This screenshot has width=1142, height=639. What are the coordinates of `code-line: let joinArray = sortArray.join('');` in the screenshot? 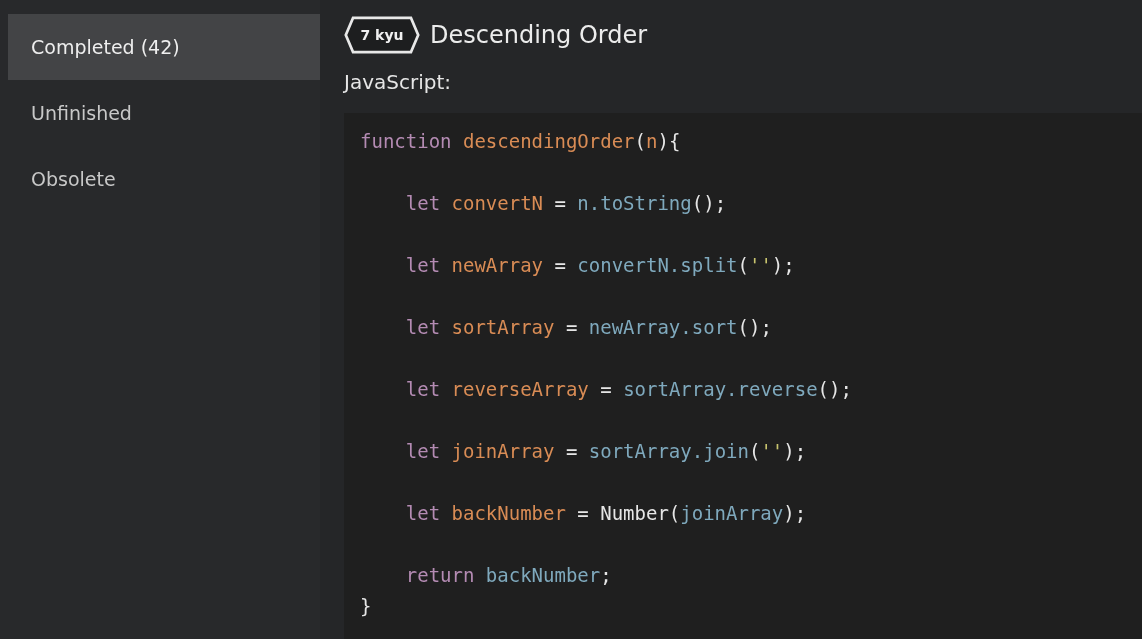 It's located at (605, 451).